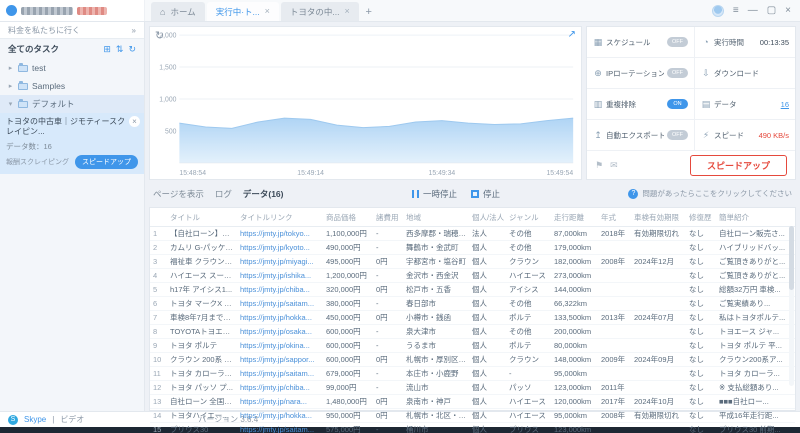  What do you see at coordinates (701, 261) in the screenshot?
I see `table-cell: なし` at bounding box center [701, 261].